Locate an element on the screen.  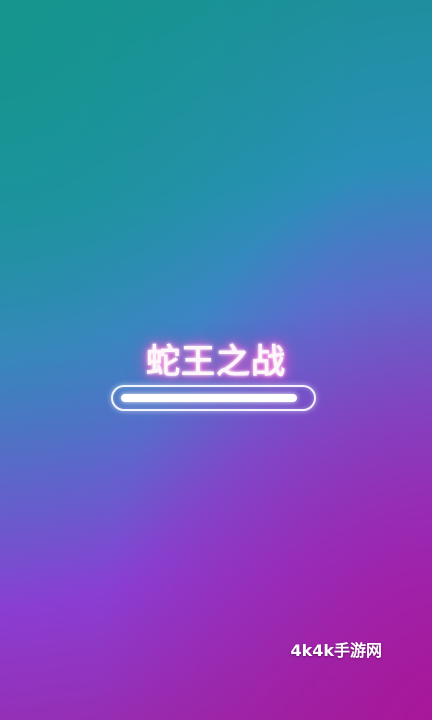
game-title: 蛇王之战 is located at coordinates (216, 362).